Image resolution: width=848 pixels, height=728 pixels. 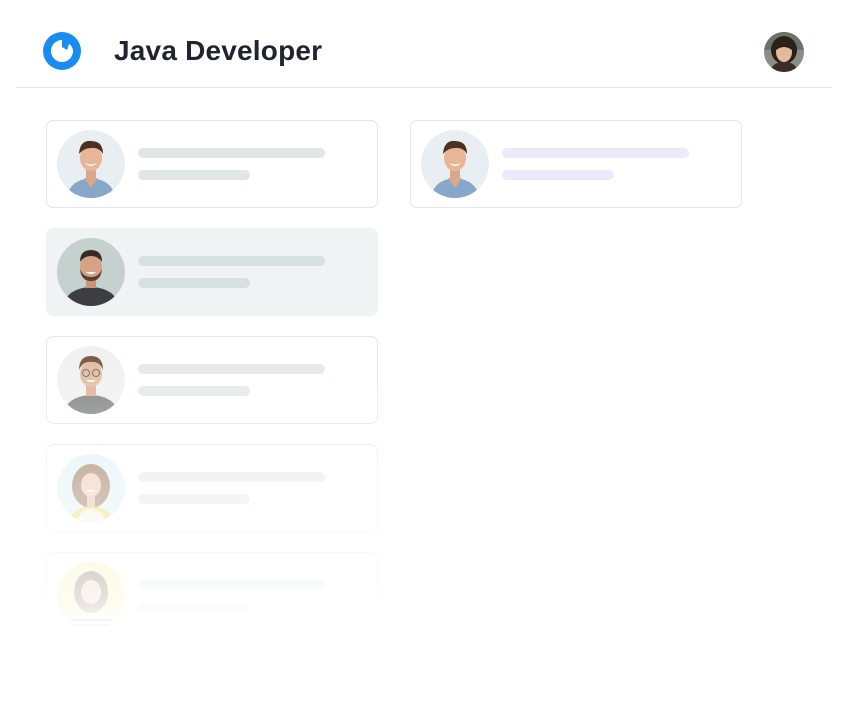 I want to click on candidate-card-accent, so click(x=576, y=164).